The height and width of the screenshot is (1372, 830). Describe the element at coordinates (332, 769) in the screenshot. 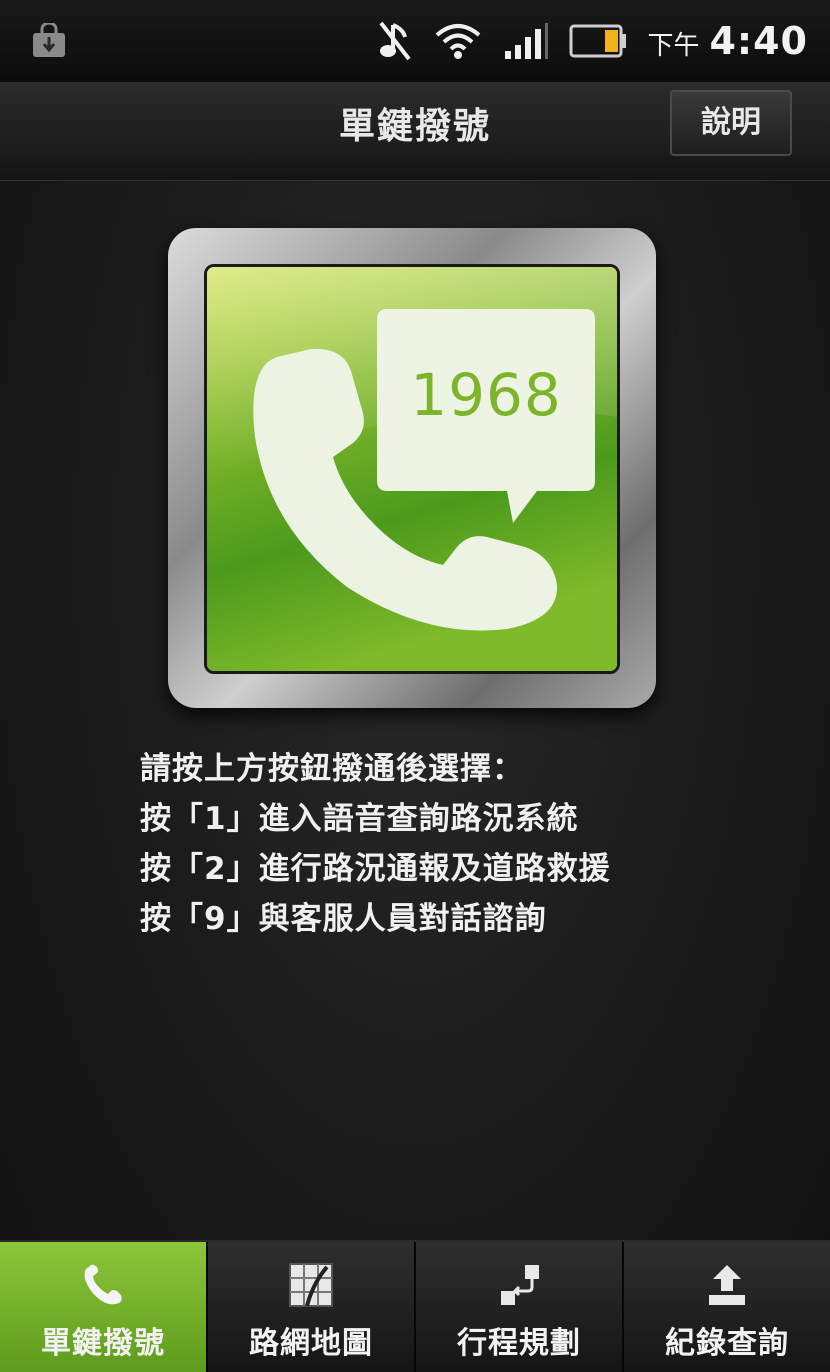

I see `instruction-line: 請按上方按鈕撥通後選擇：` at that location.